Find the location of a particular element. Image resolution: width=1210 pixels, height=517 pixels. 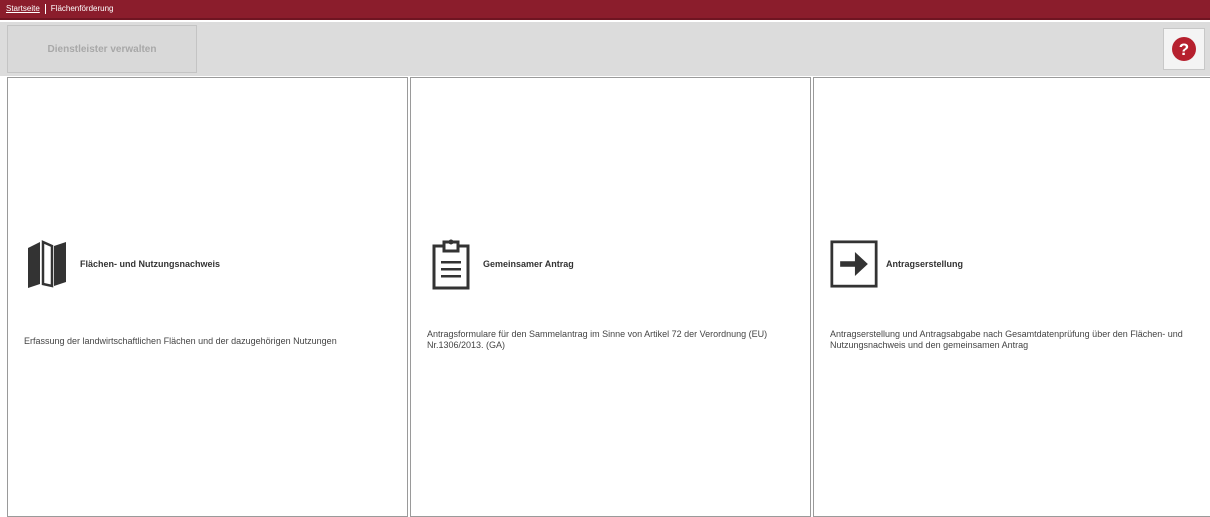

tile-header: Gemeinsamer Antrag is located at coordinates (500, 264).